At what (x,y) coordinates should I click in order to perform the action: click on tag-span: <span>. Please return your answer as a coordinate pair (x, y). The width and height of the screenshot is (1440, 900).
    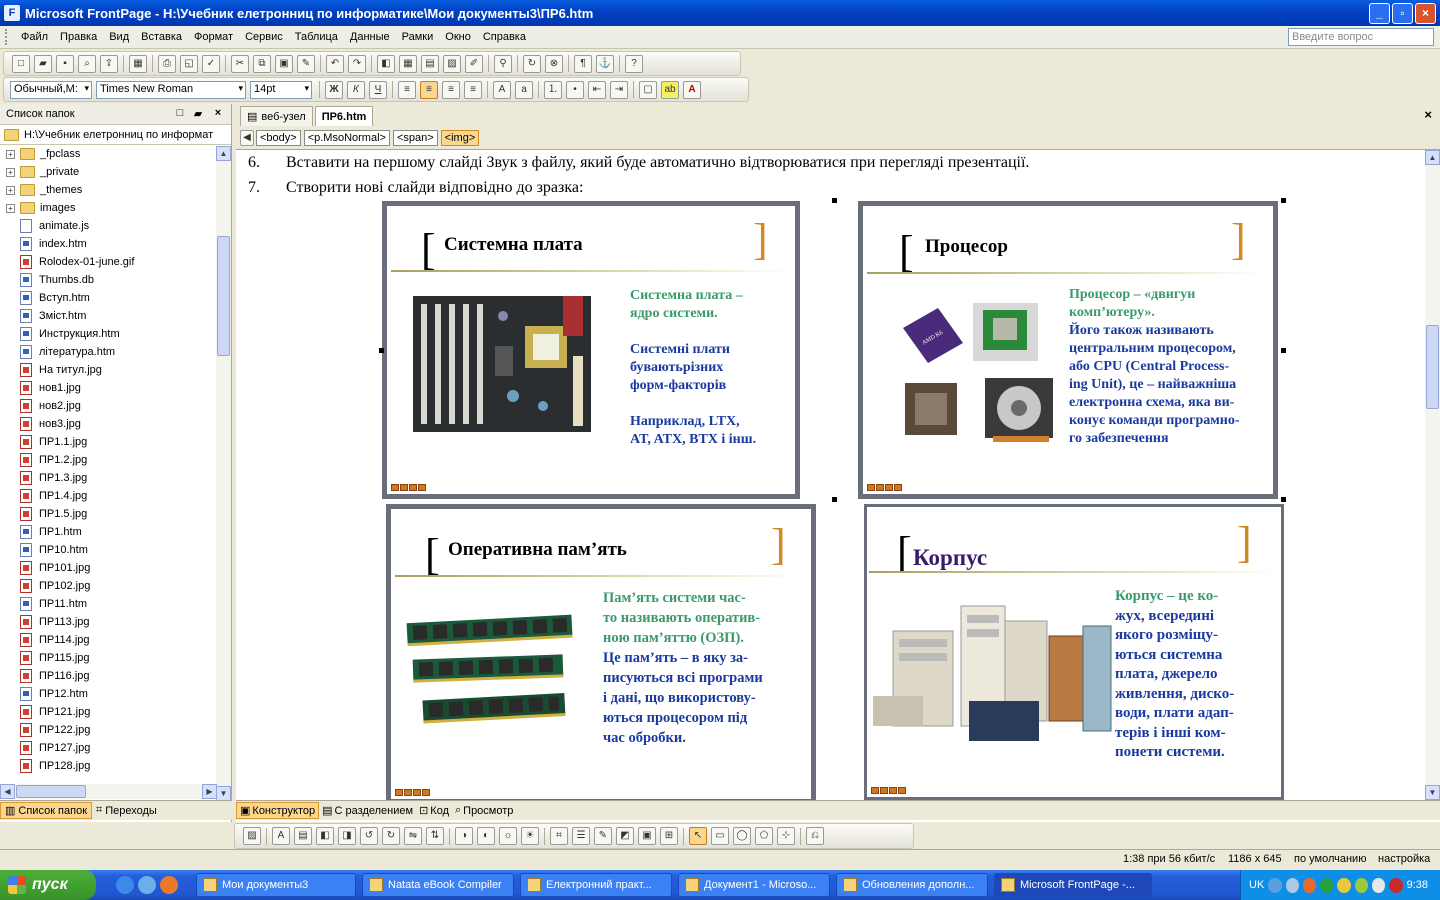
    Looking at the image, I should click on (415, 137).